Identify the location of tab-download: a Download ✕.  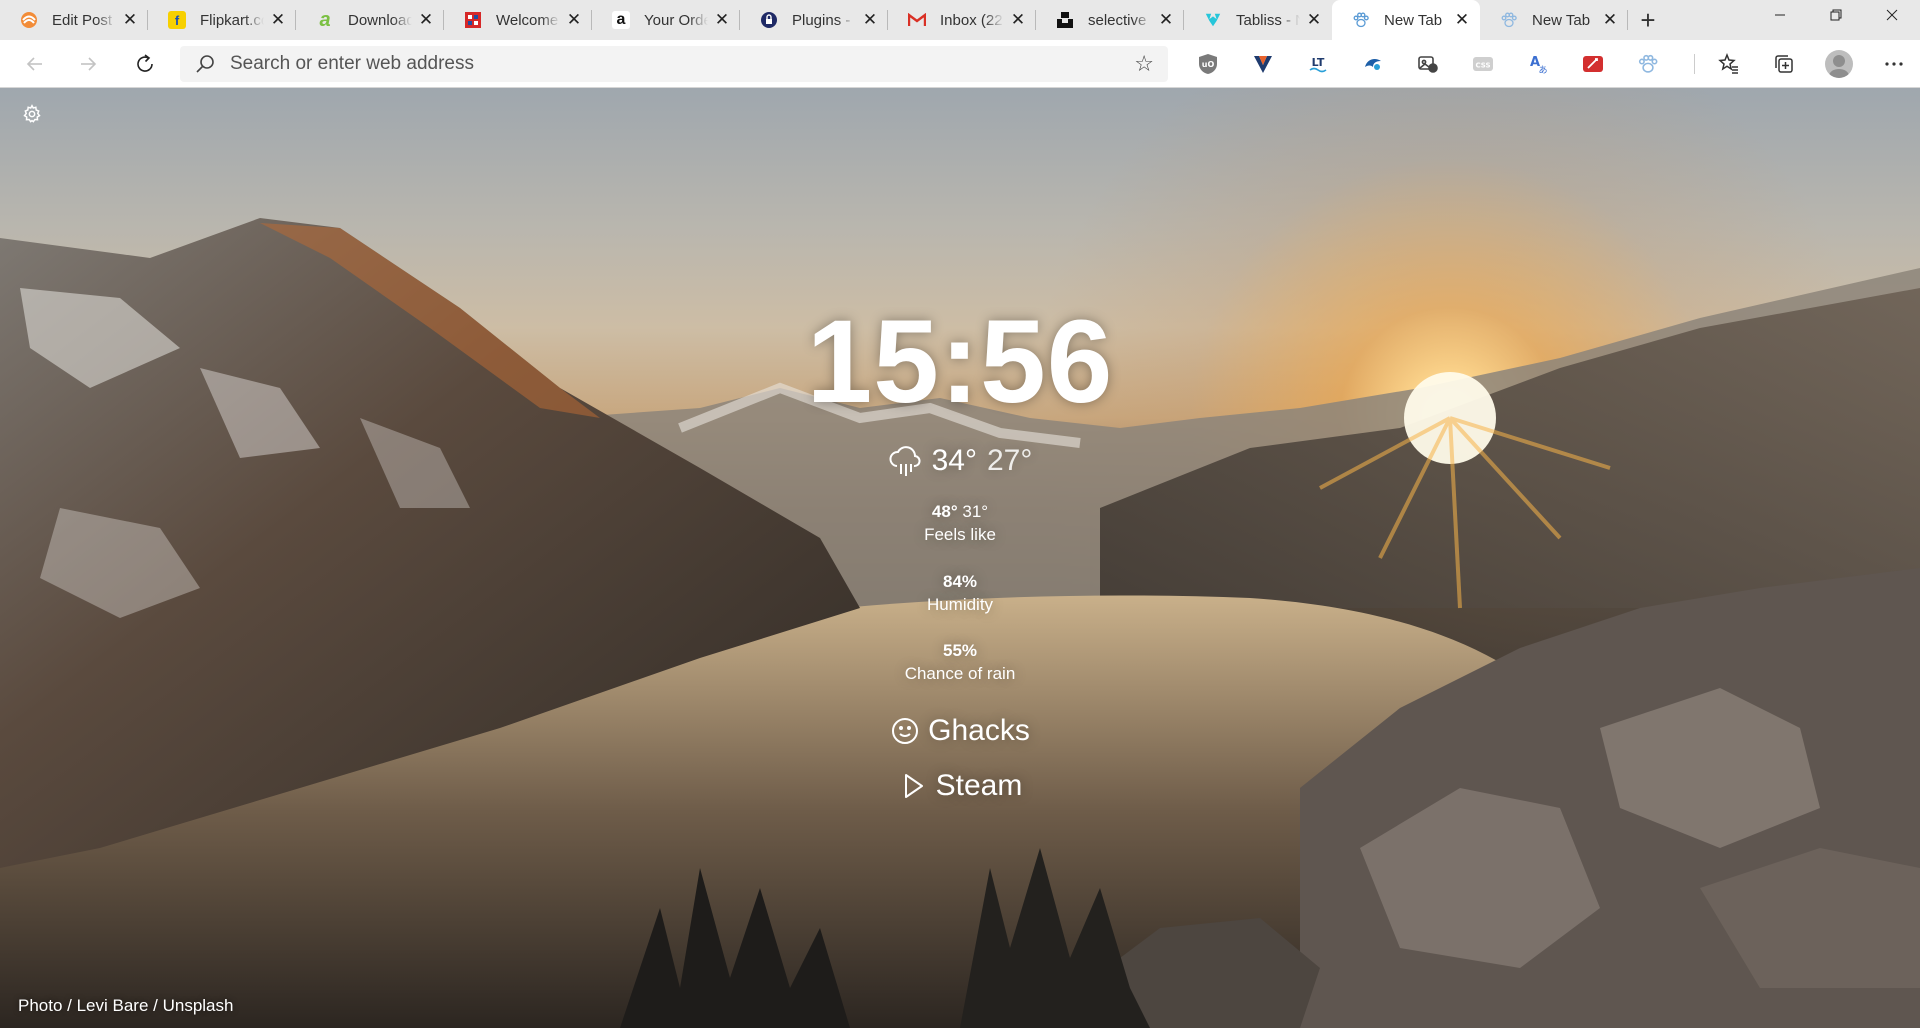
(370, 20).